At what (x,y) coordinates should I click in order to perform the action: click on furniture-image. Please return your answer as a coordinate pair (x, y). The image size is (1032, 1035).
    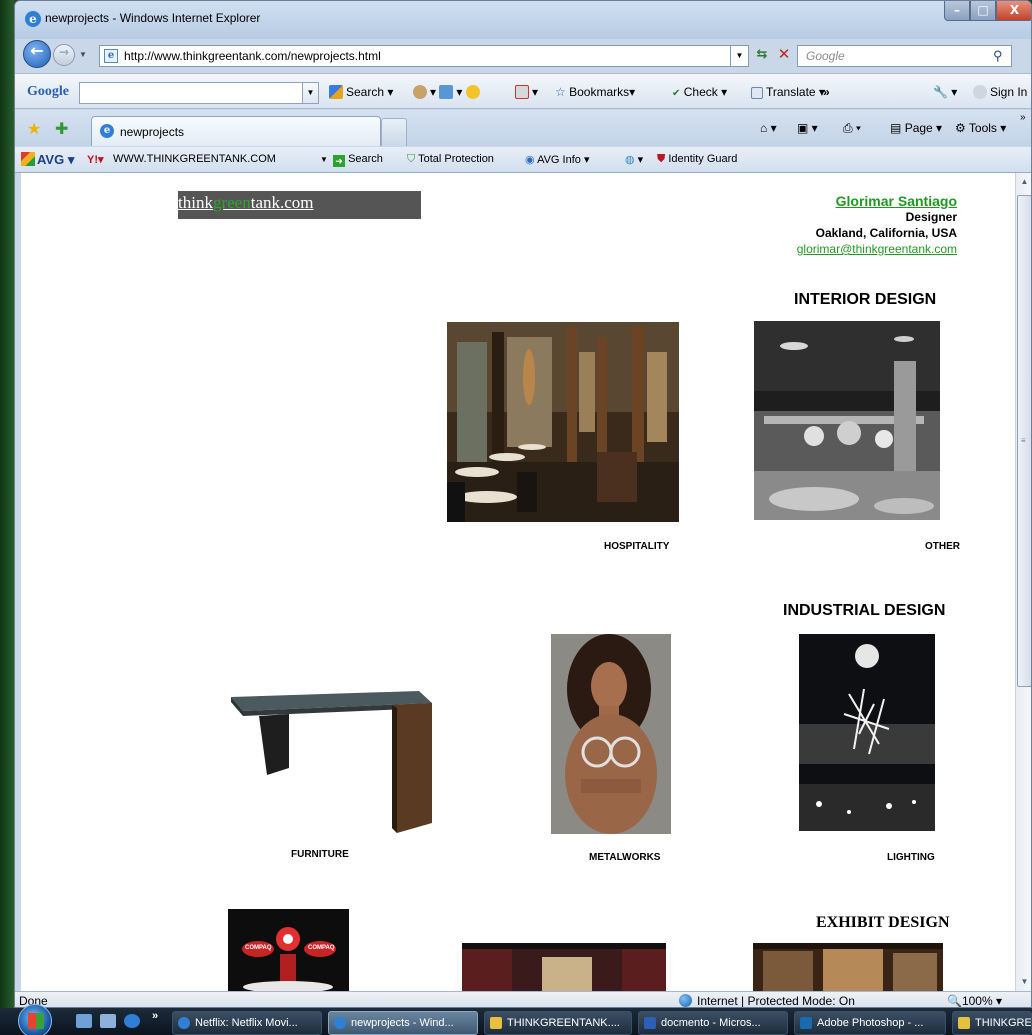
    Looking at the image, I should click on (331, 758).